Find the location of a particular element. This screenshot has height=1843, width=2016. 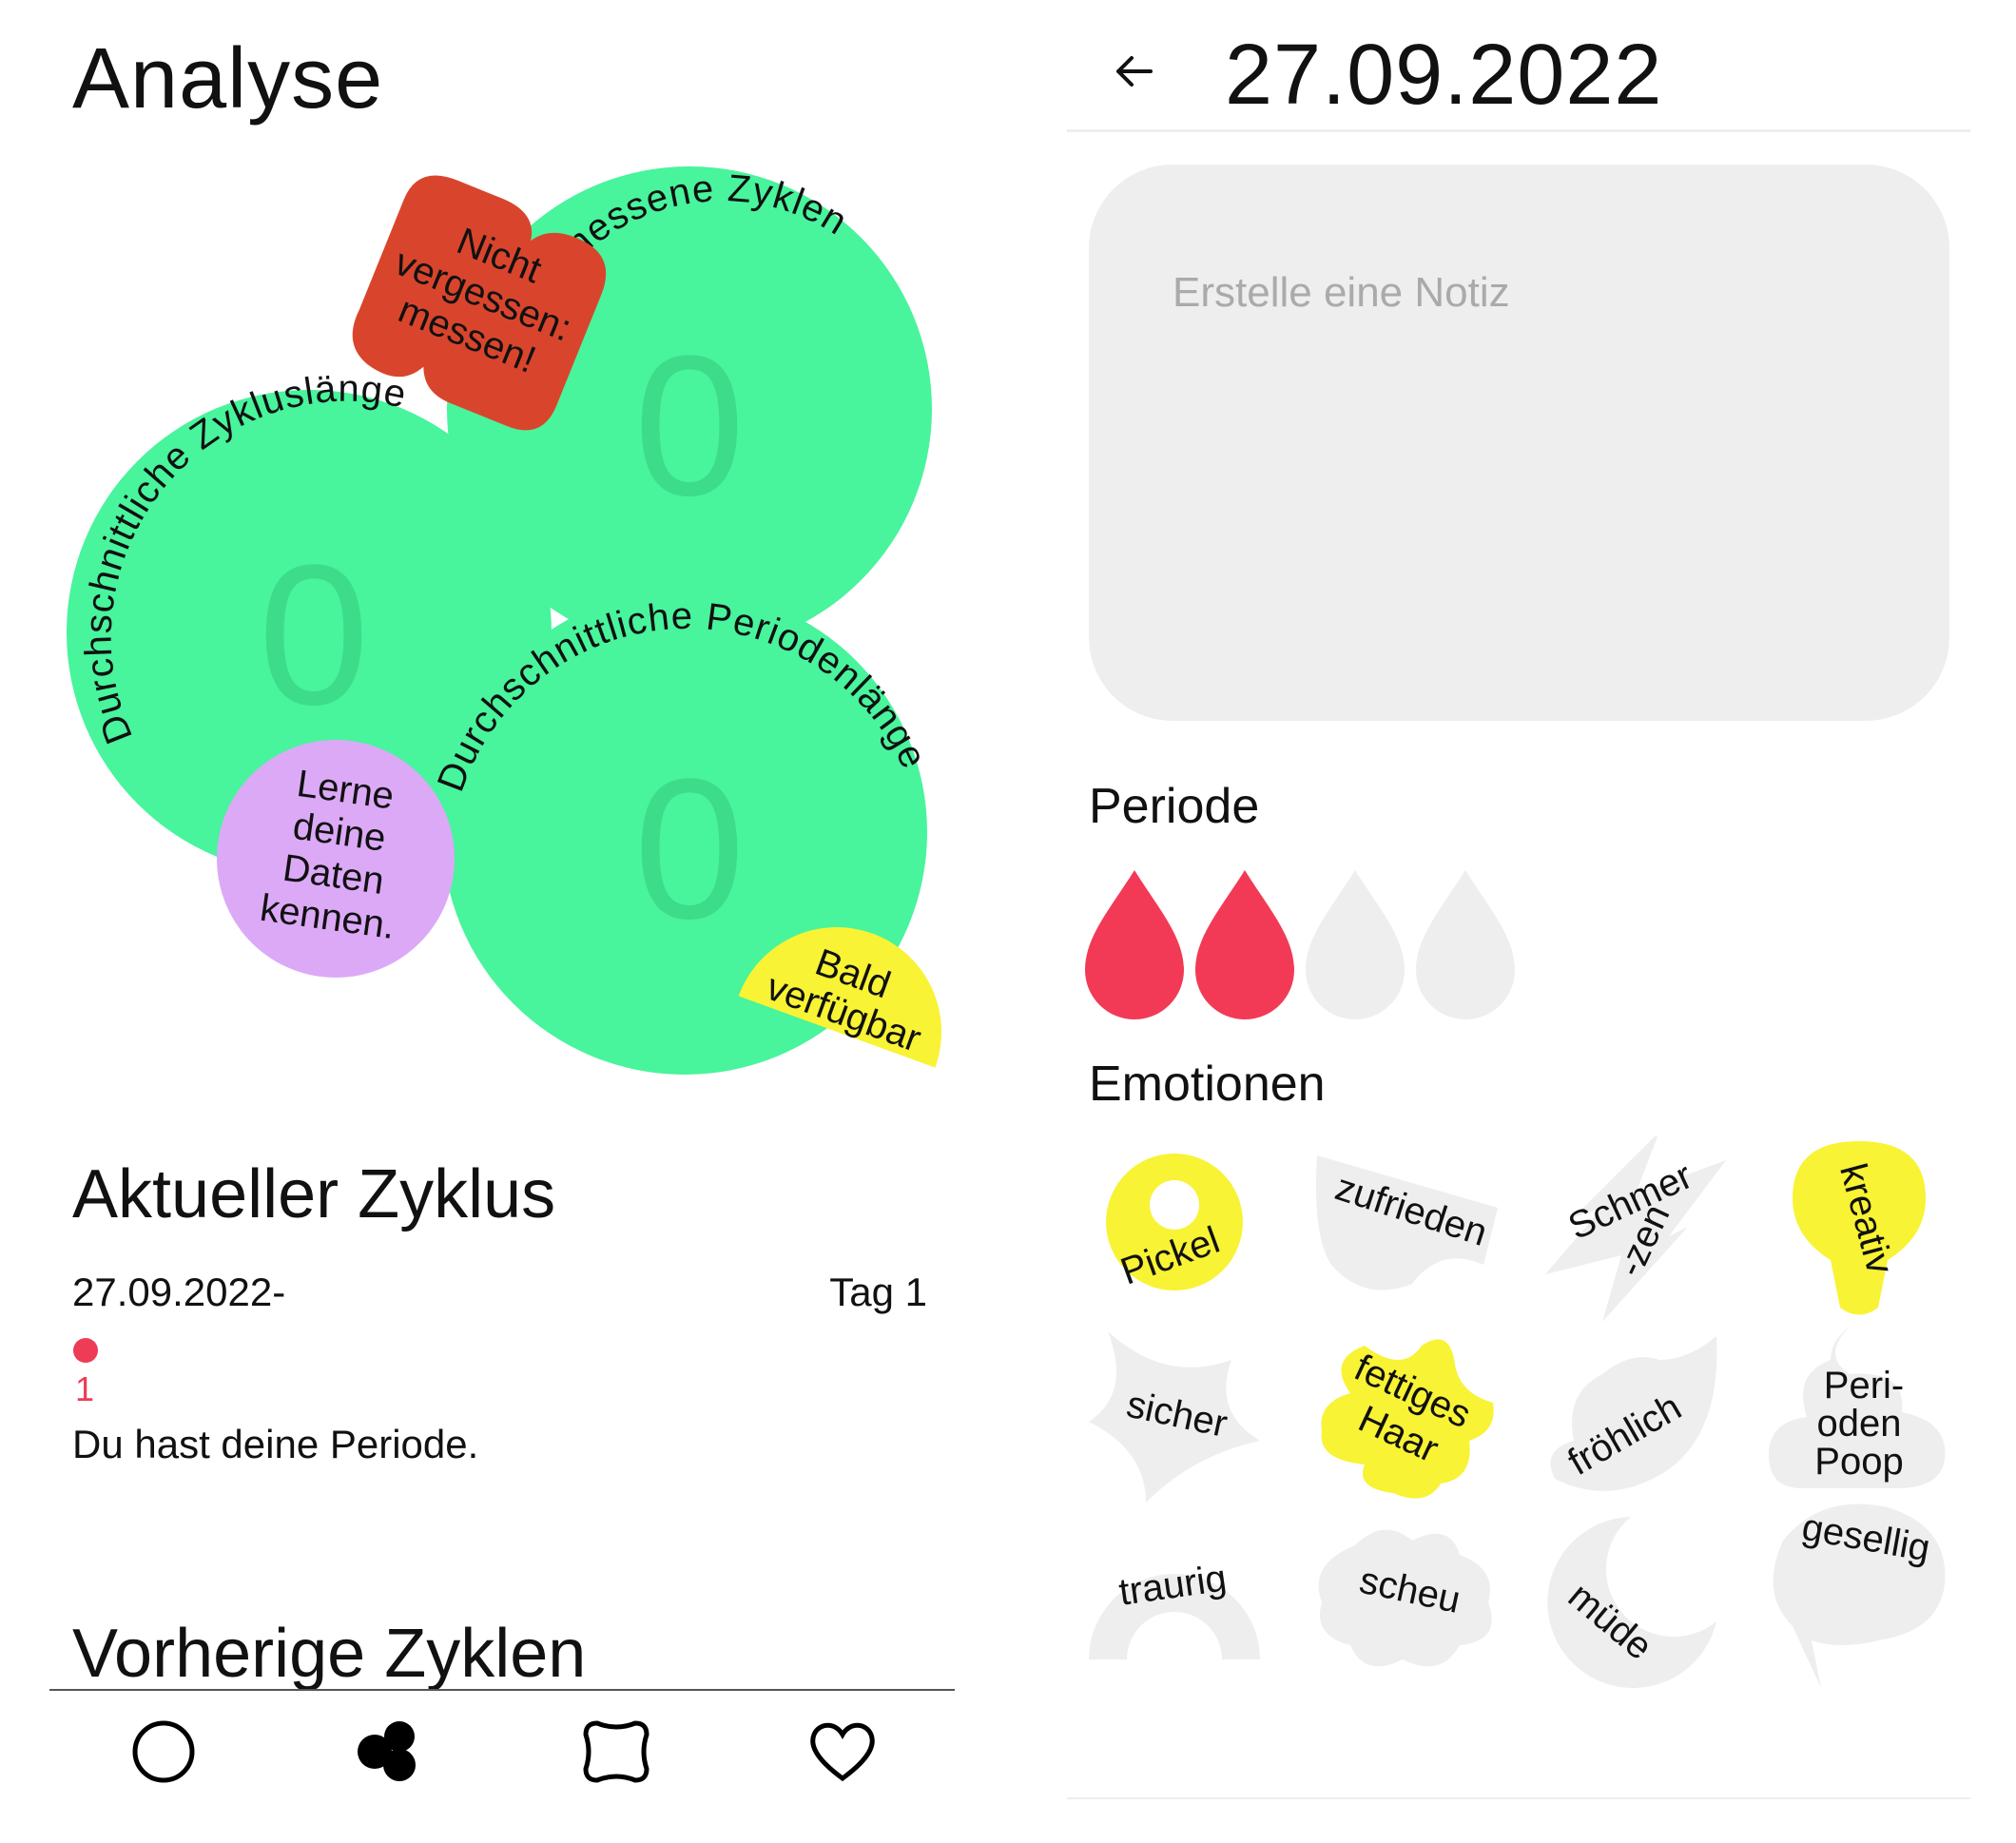

emotion-muede: müde is located at coordinates (1632, 1602).